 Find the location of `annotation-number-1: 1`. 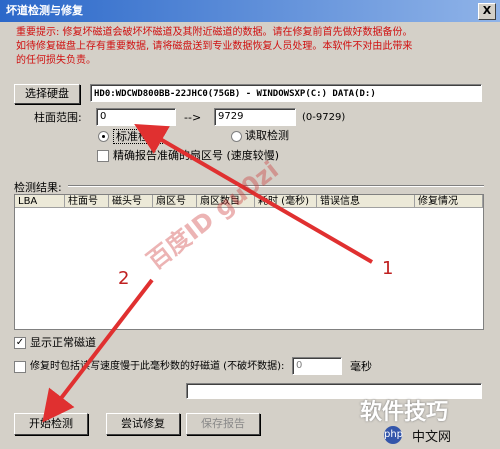

annotation-number-1: 1 is located at coordinates (388, 268).